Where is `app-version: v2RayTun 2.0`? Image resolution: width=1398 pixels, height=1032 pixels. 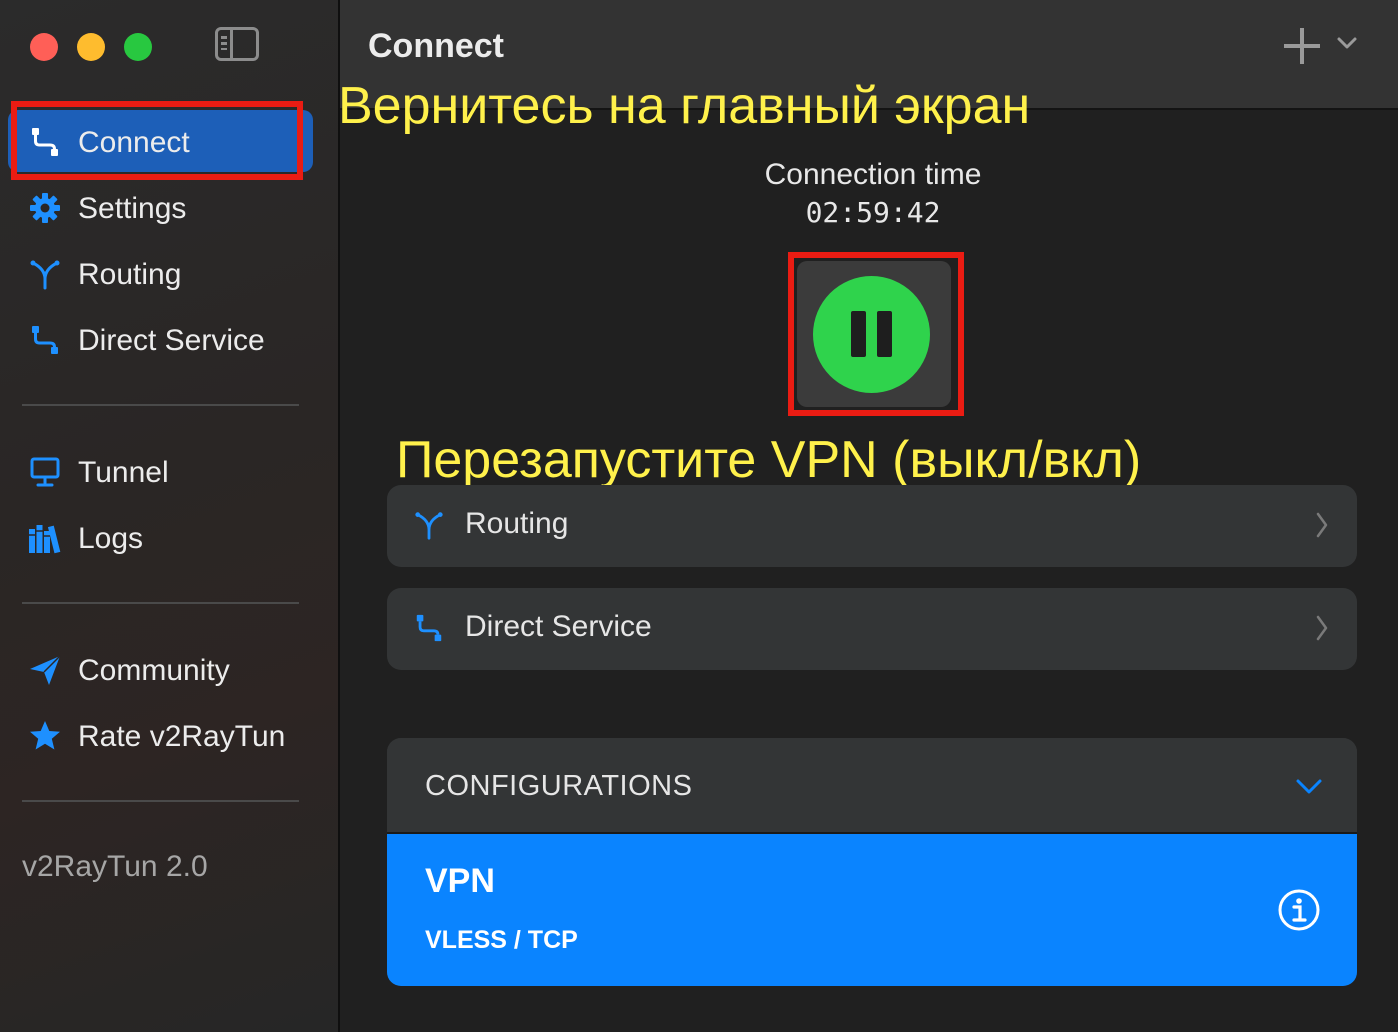 app-version: v2RayTun 2.0 is located at coordinates (115, 866).